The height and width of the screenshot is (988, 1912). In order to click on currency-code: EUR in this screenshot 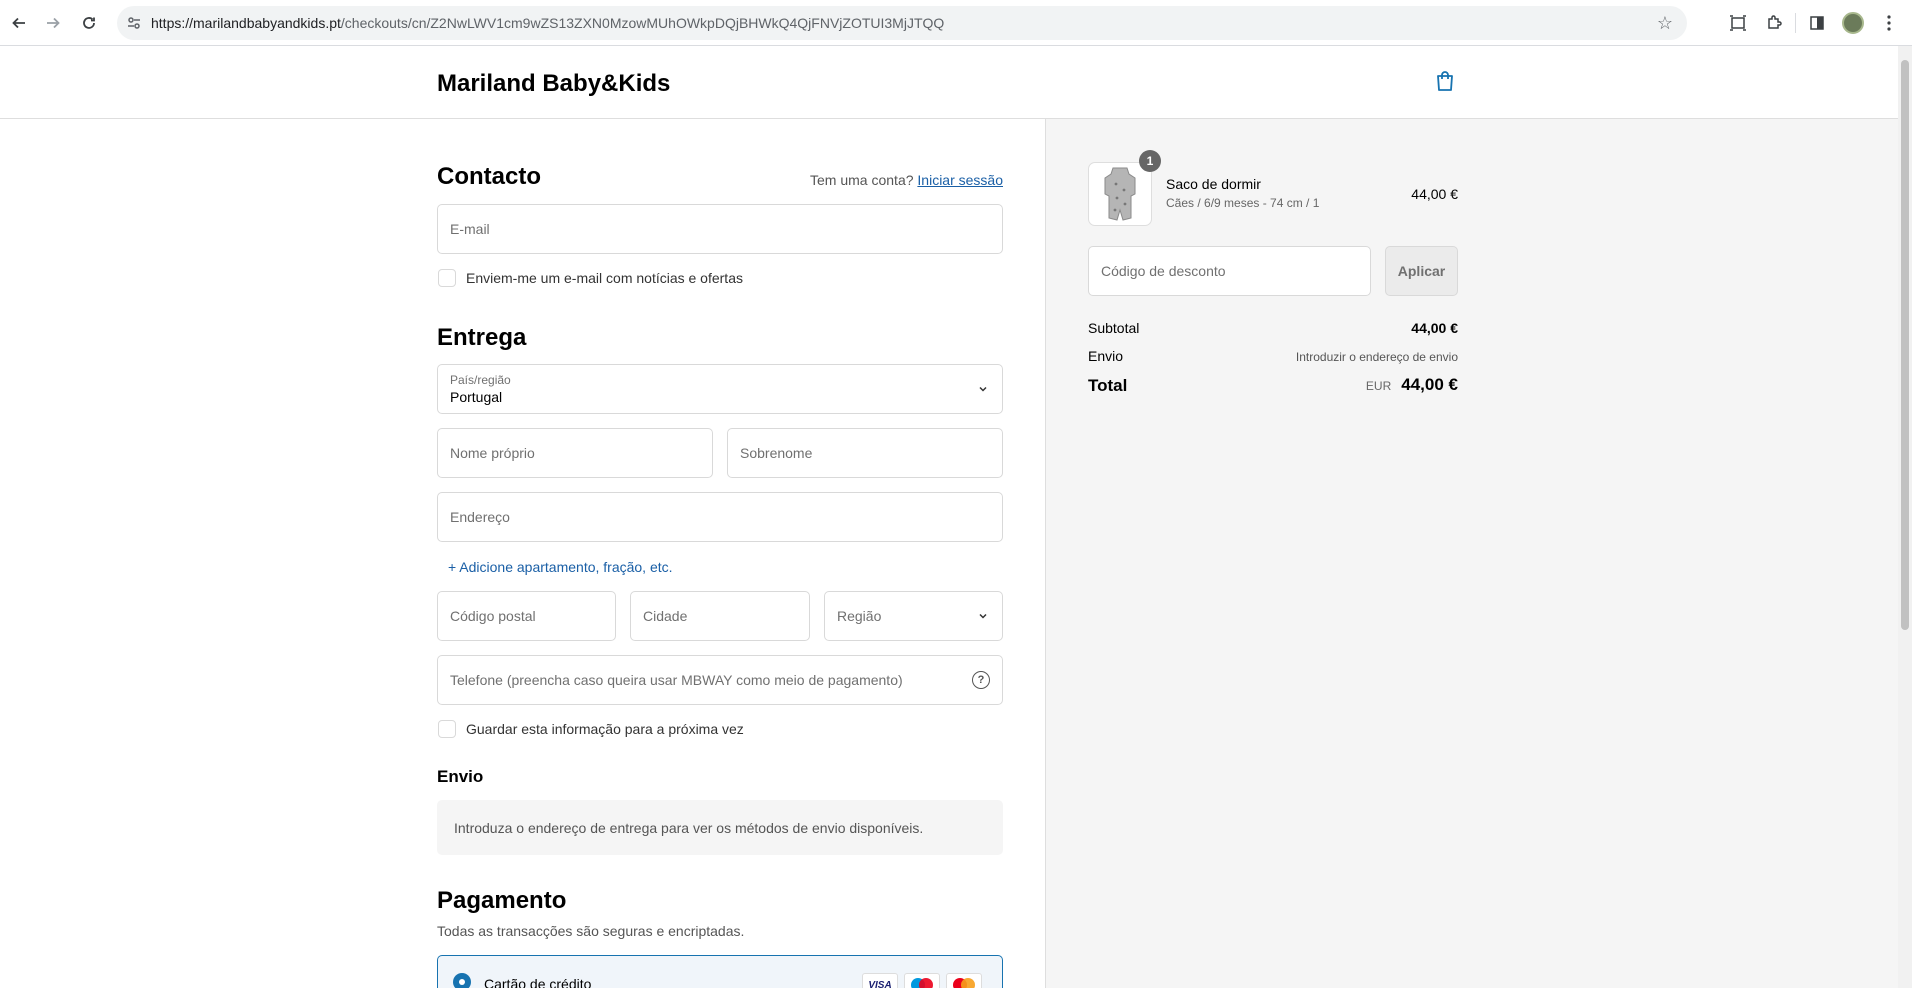, I will do `click(1378, 386)`.